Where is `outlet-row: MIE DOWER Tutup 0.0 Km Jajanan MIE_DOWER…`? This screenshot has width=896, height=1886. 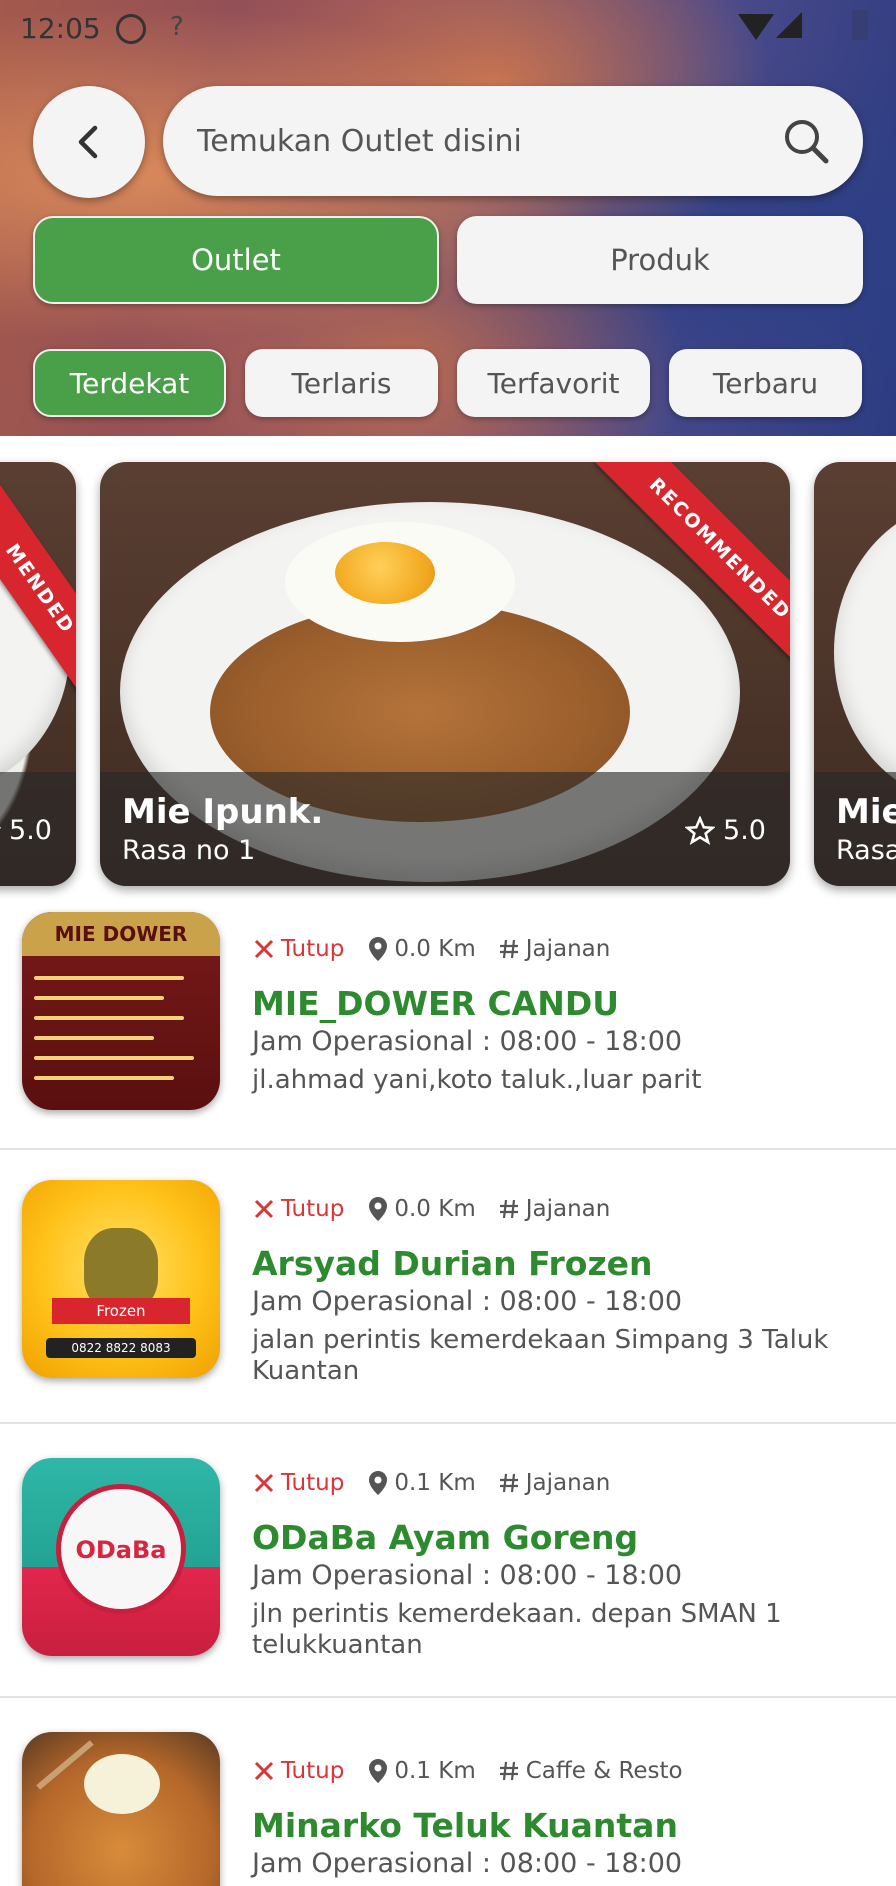
outlet-row: MIE DOWER Tutup 0.0 Km Jajanan MIE_DOWER… is located at coordinates (448, 1028).